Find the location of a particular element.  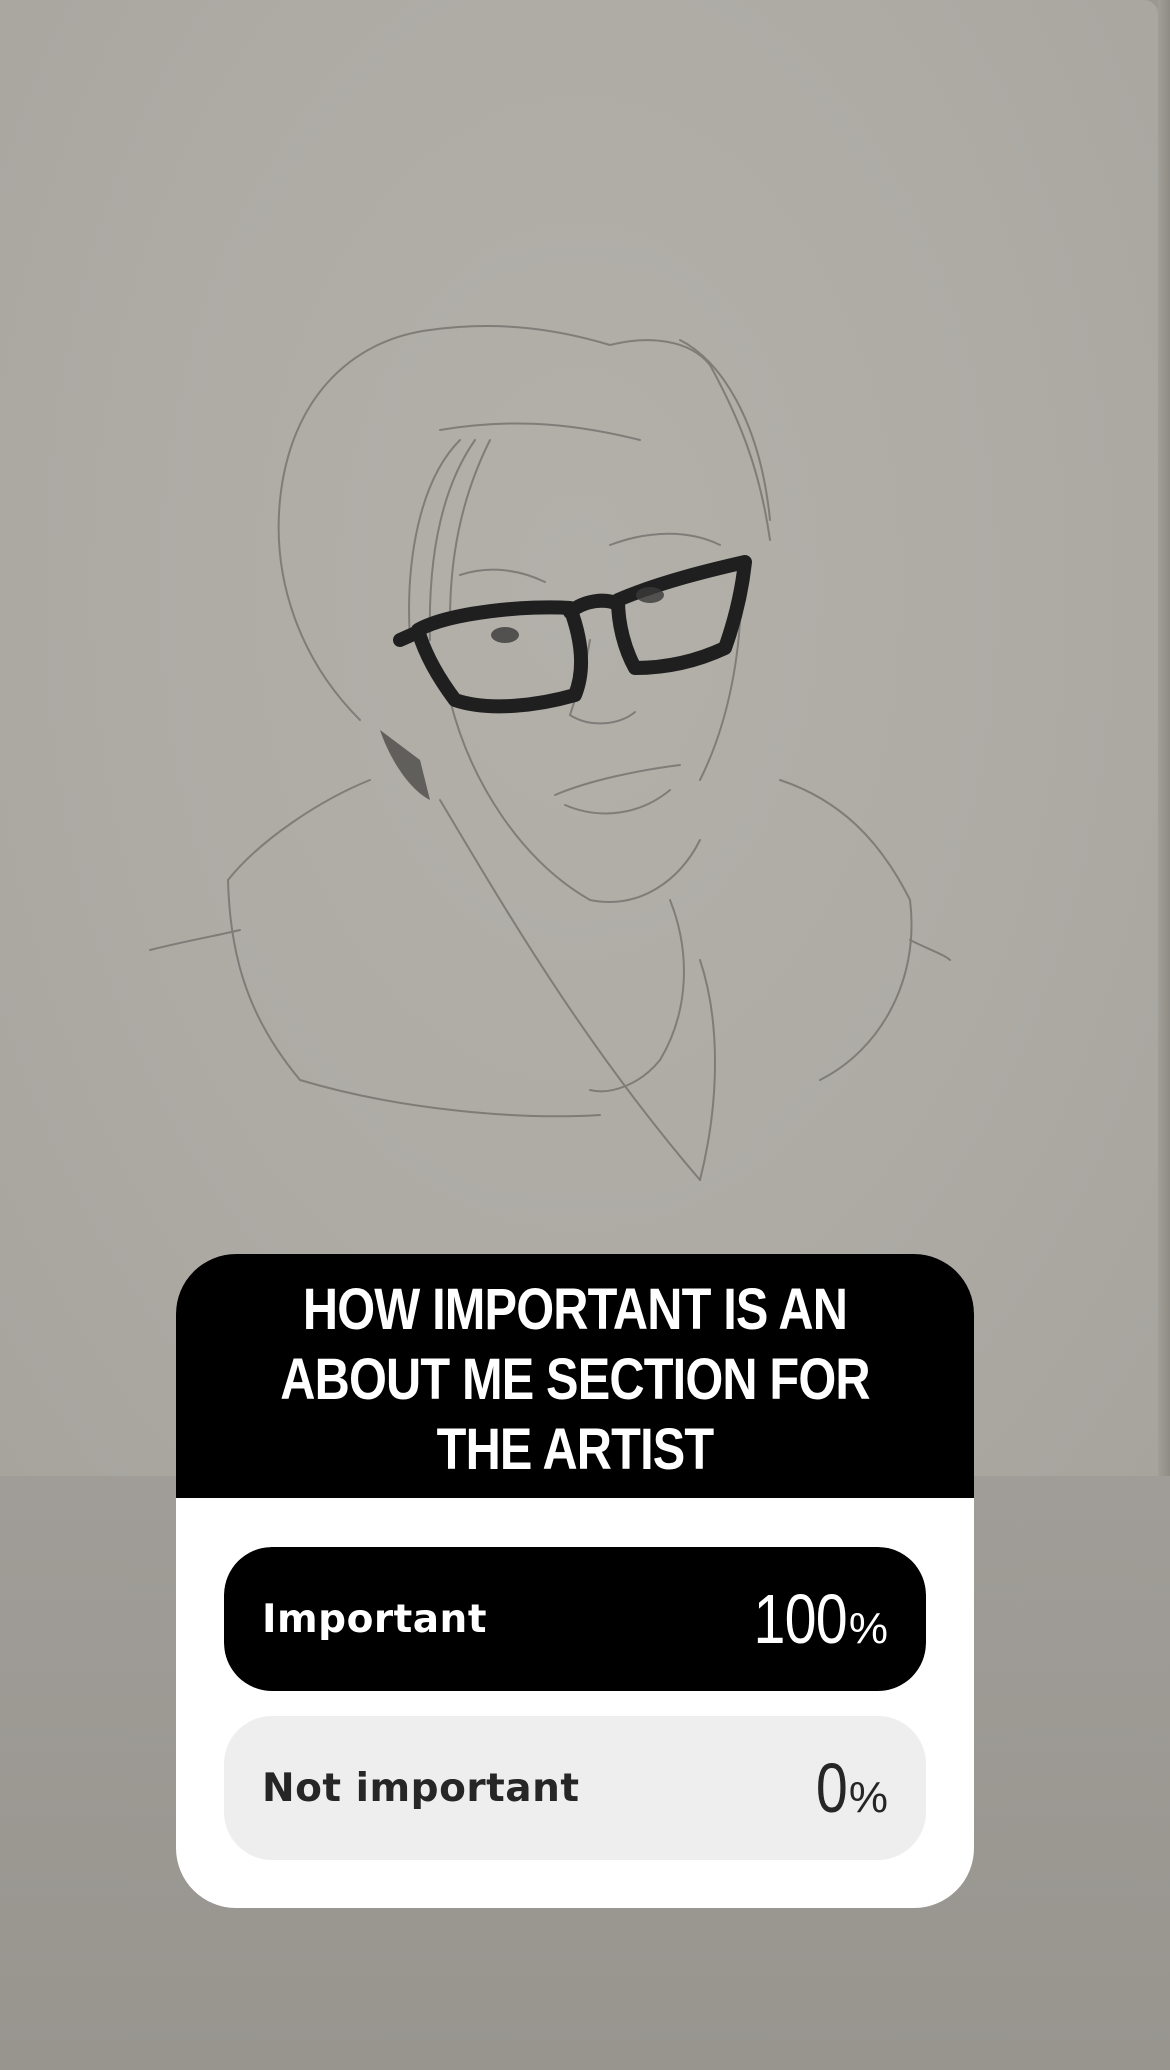

poll-option-percent-value: 100 is located at coordinates (800, 1619).